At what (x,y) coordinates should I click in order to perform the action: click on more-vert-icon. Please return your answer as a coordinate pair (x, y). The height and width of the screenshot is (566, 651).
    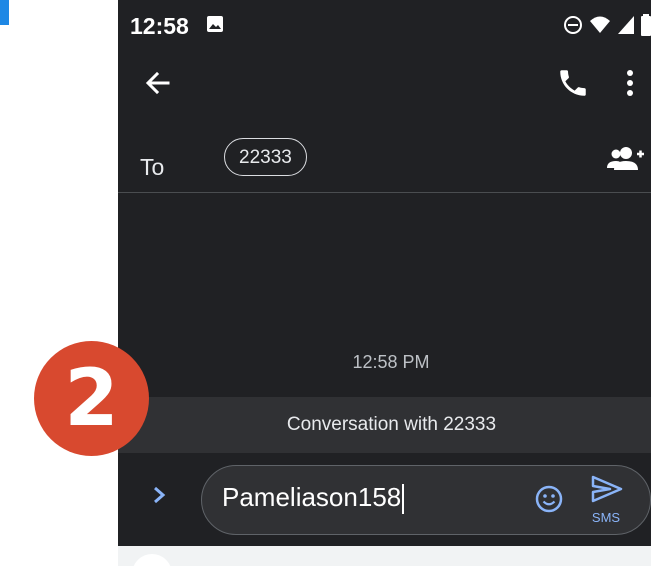
    Looking at the image, I should click on (630, 83).